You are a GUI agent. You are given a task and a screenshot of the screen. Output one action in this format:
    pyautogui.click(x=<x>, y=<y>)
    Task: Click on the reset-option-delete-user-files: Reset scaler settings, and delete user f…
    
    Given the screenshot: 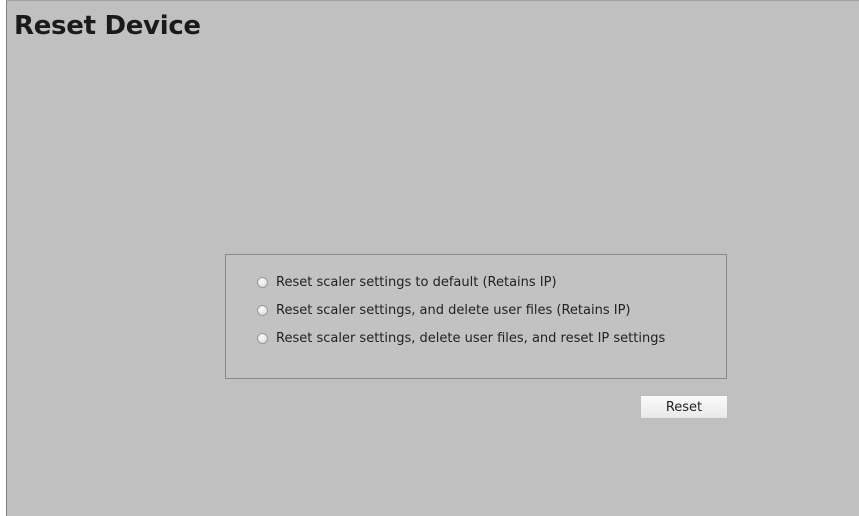 What is the action you would take?
    pyautogui.click(x=443, y=310)
    